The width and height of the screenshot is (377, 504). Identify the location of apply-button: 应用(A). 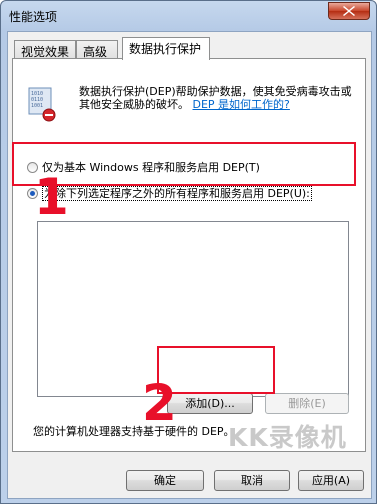
(331, 480).